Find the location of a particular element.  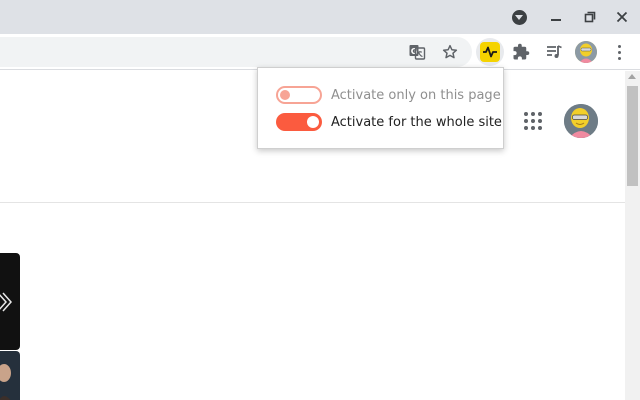

translate-icon: G is located at coordinates (417, 52).